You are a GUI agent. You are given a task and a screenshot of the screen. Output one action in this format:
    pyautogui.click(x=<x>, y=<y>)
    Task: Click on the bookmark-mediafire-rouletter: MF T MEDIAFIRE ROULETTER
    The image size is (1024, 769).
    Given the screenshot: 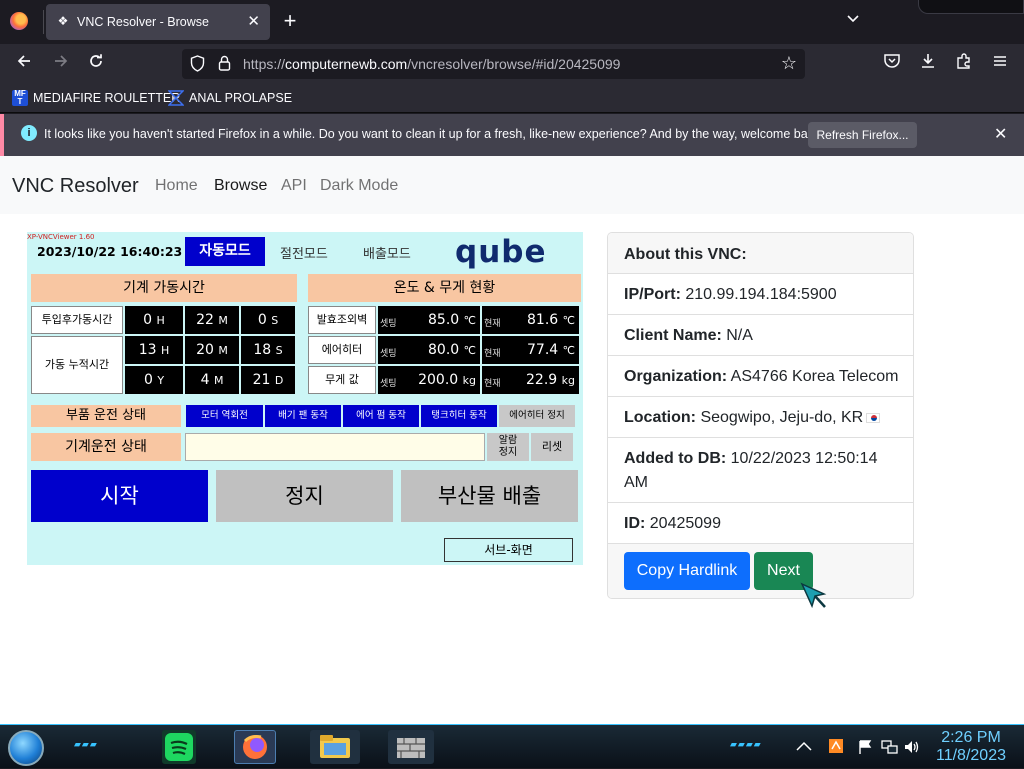 What is the action you would take?
    pyautogui.click(x=96, y=98)
    